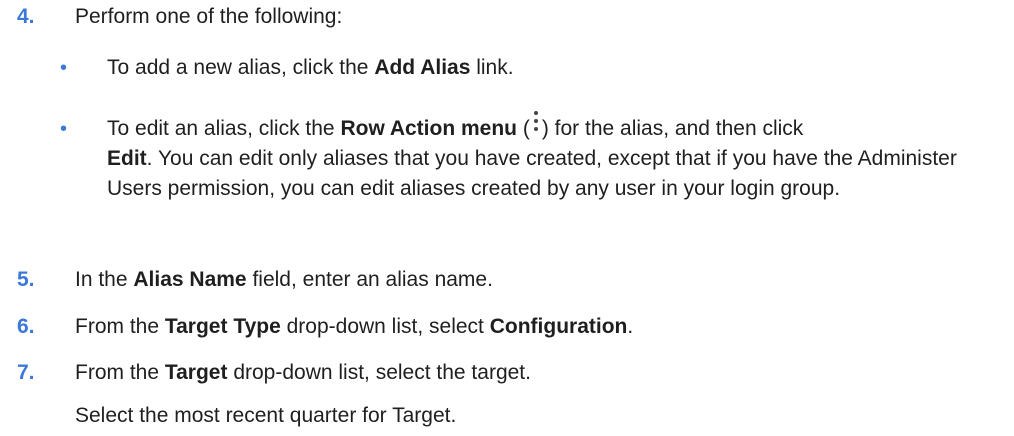 The width and height of the screenshot is (1014, 436). Describe the element at coordinates (429, 128) in the screenshot. I see `row-action-menu-label: Row Action menu` at that location.